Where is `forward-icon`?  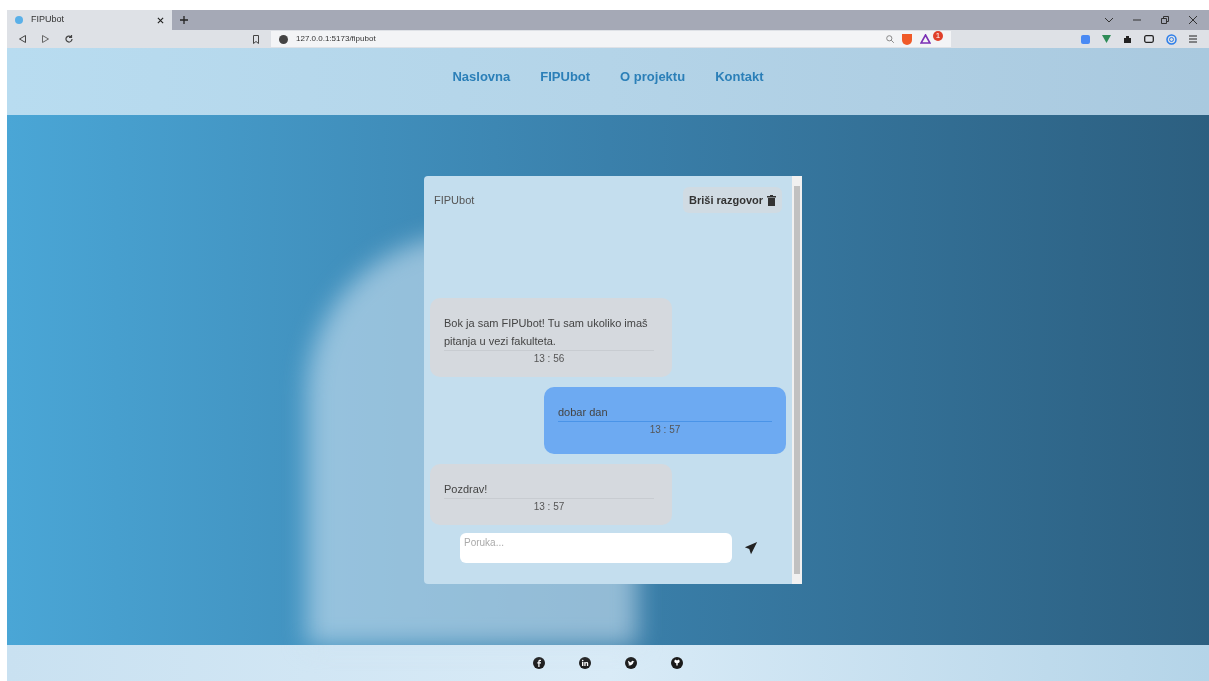 forward-icon is located at coordinates (45, 39).